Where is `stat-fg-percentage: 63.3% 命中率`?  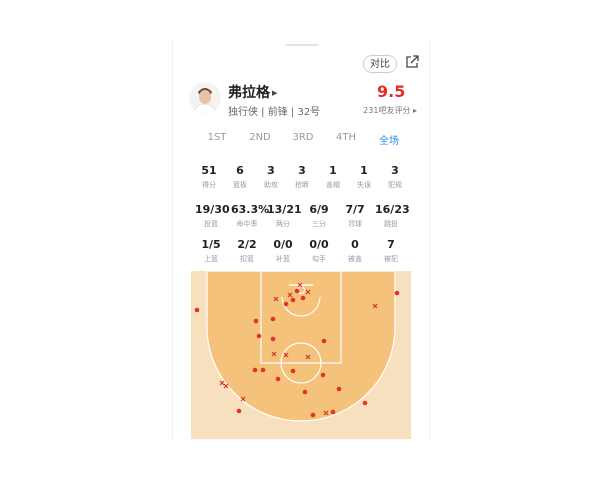 stat-fg-percentage: 63.3% 命中率 is located at coordinates (250, 215).